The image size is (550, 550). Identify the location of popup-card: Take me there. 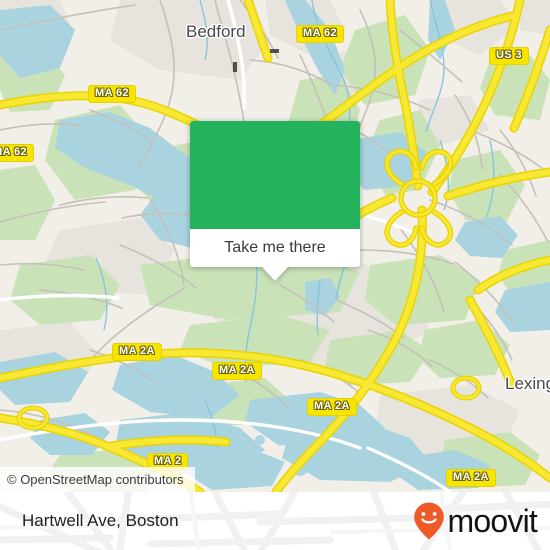
(275, 194).